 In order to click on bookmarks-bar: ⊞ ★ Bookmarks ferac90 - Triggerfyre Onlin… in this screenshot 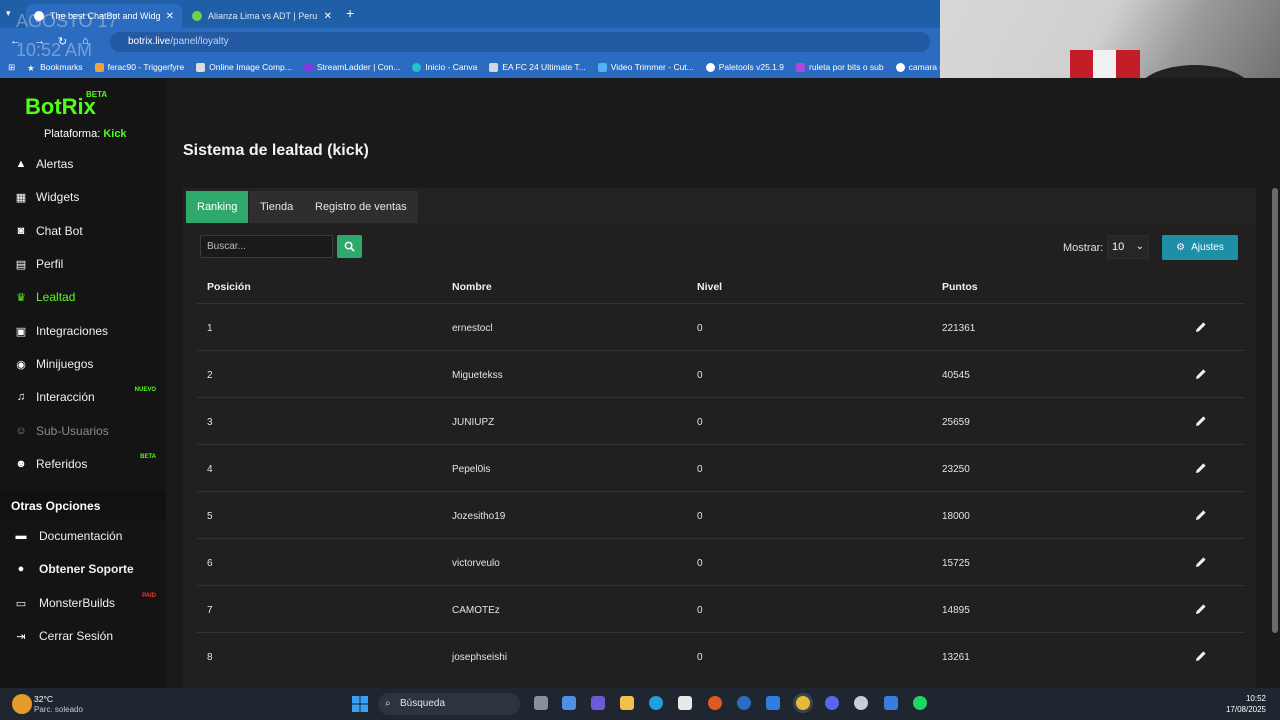, I will do `click(470, 67)`.